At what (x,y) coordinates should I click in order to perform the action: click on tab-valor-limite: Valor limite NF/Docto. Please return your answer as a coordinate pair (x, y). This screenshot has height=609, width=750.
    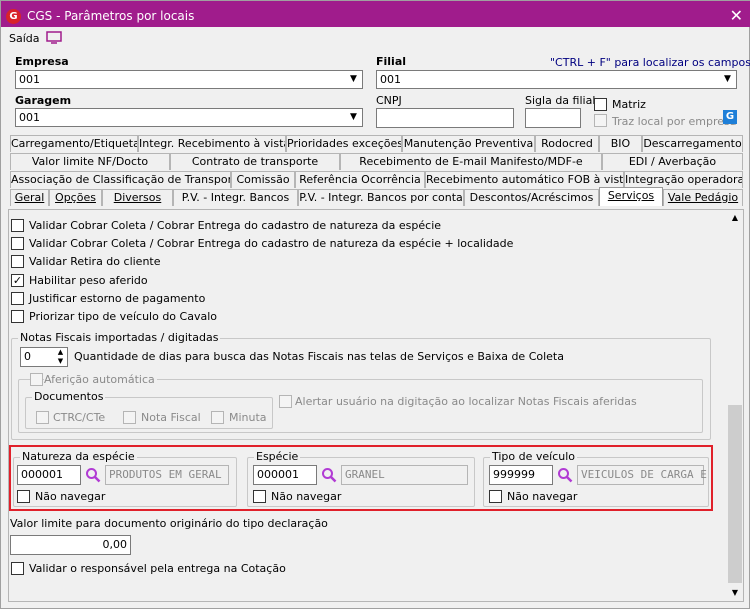
    Looking at the image, I should click on (90, 161).